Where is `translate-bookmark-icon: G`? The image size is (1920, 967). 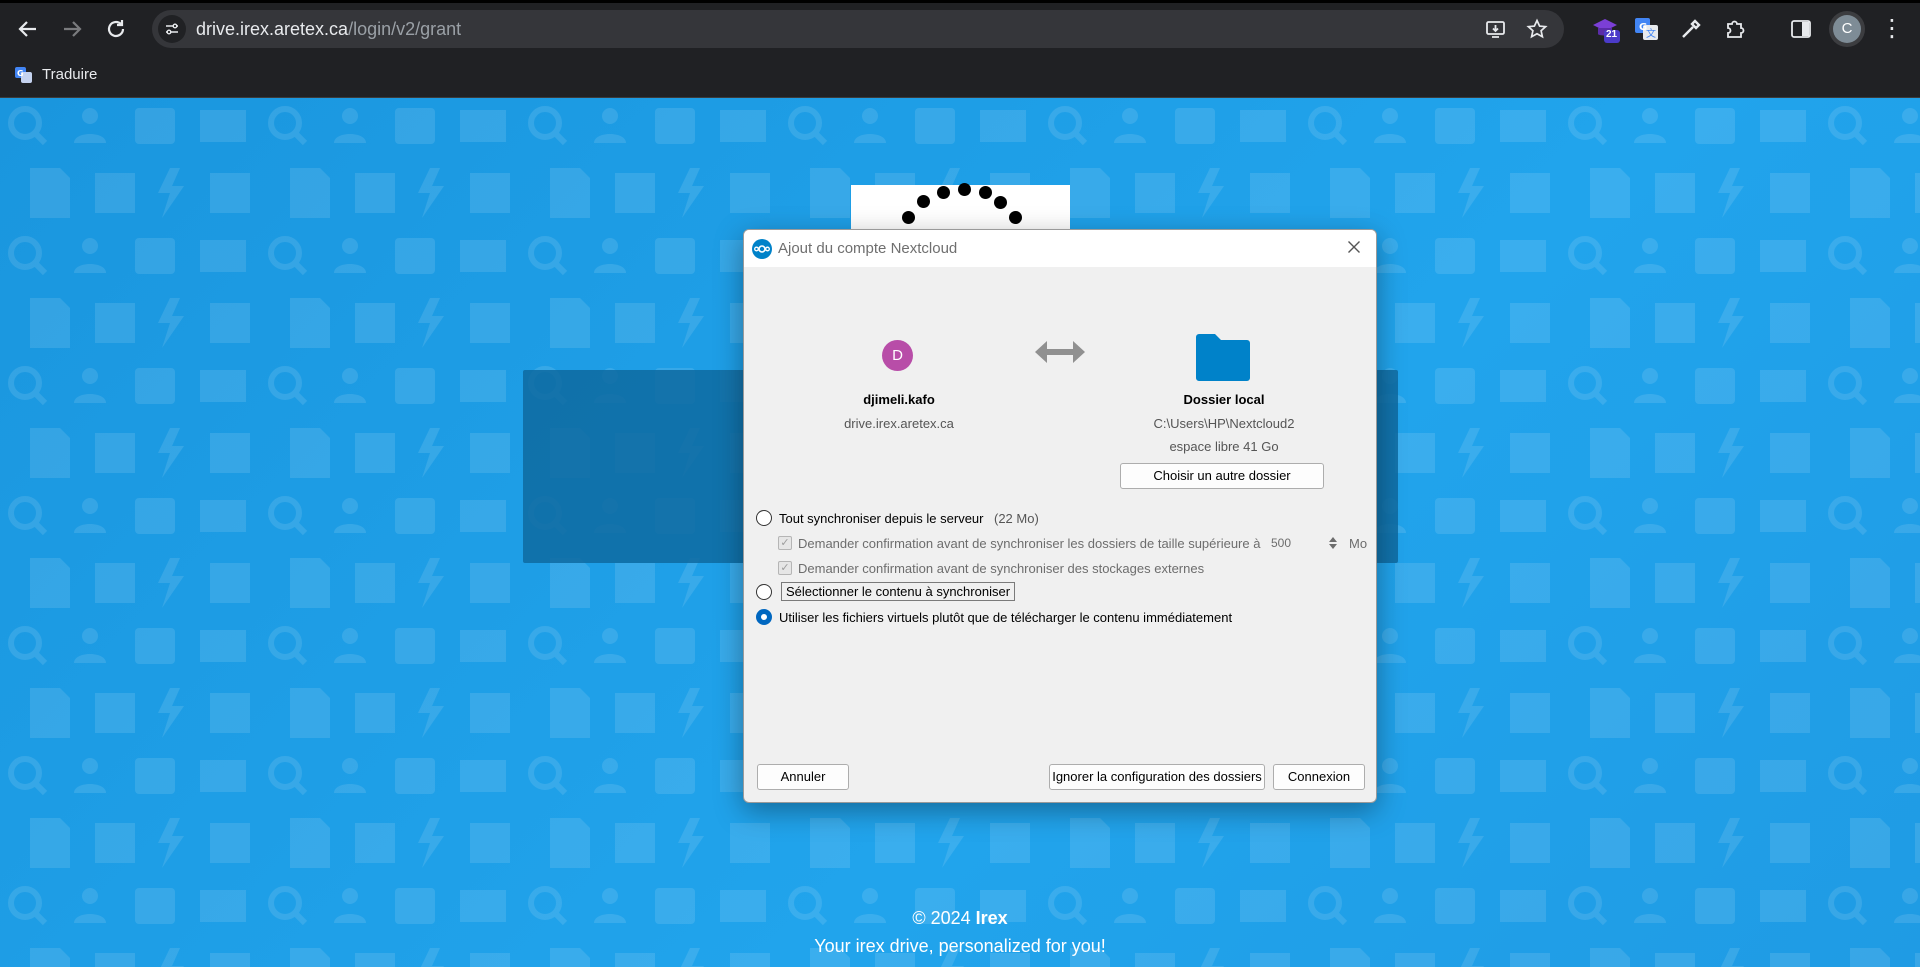
translate-bookmark-icon: G is located at coordinates (23, 75).